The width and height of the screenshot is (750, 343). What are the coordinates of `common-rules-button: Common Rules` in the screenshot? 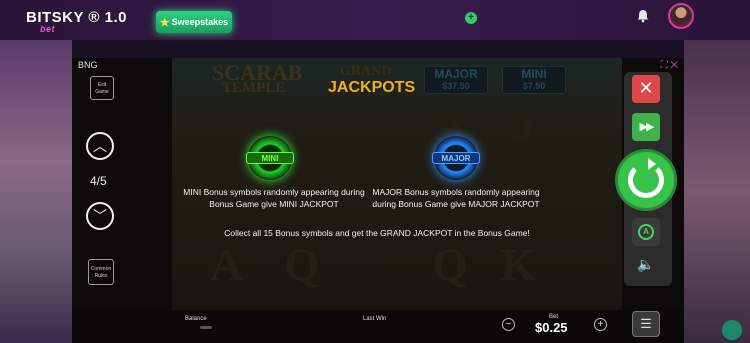 It's located at (101, 272).